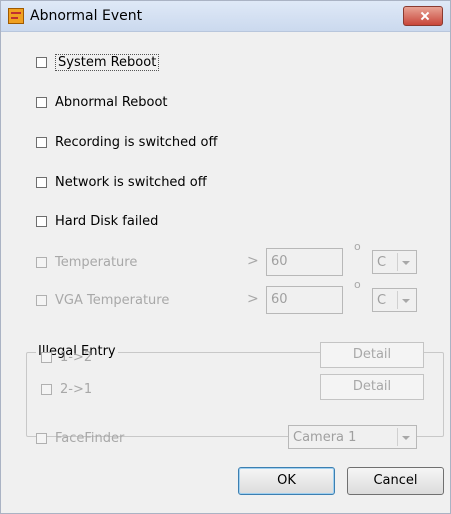 The width and height of the screenshot is (451, 514). I want to click on system-reboot-label: System Reboot, so click(107, 62).